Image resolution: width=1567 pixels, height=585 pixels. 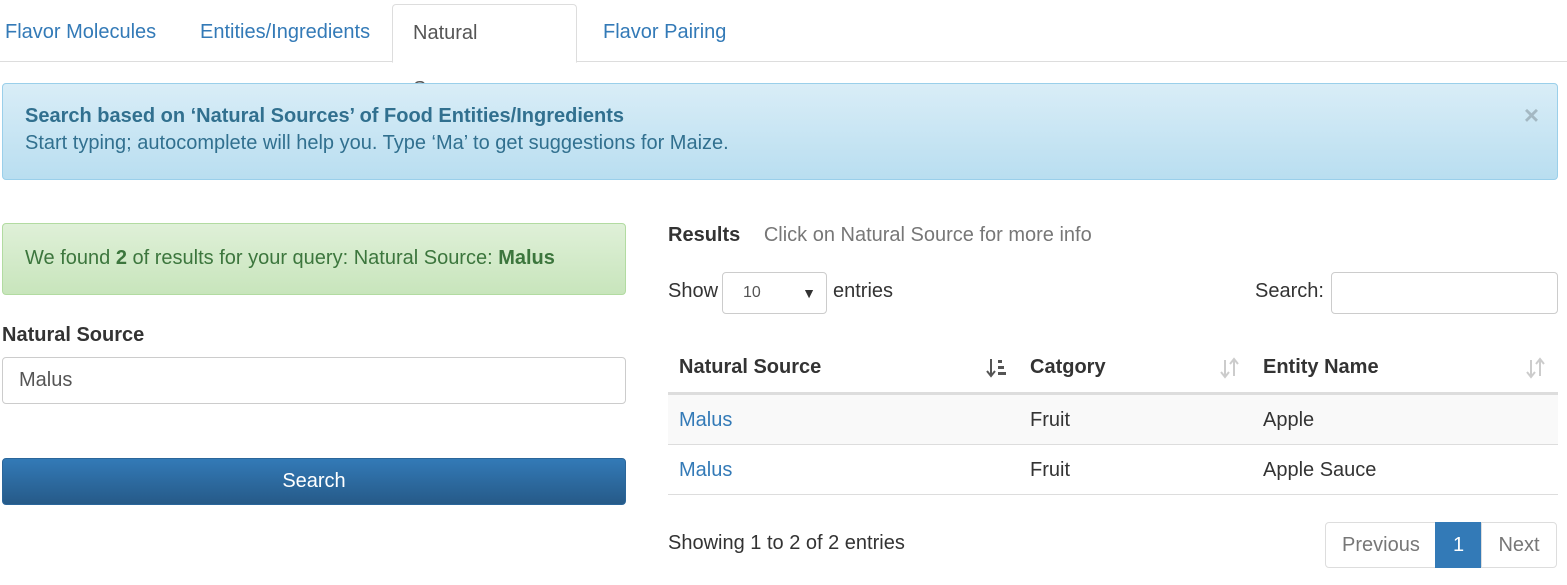 I want to click on tab-entities-ingredients: Entities/Ingredients, so click(x=285, y=33).